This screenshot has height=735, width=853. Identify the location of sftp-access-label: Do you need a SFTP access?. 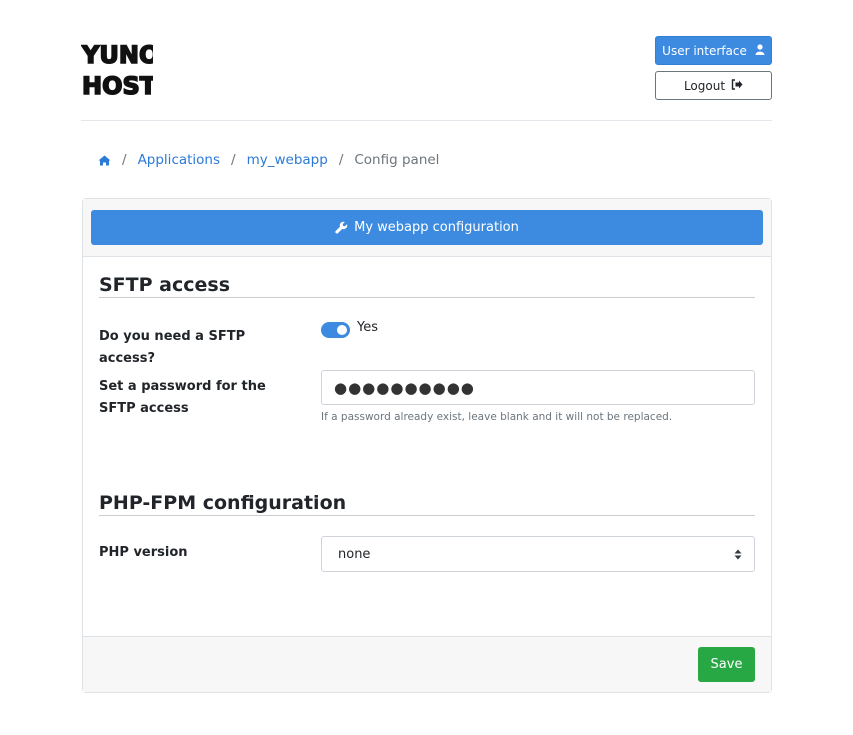
(172, 347).